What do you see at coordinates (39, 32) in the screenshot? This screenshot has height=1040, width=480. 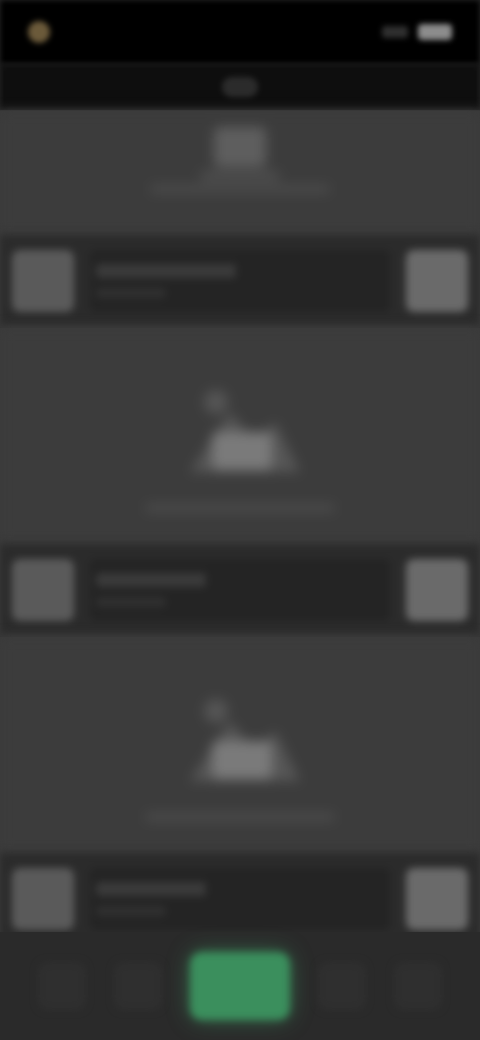 I see `app-indicator-icon` at bounding box center [39, 32].